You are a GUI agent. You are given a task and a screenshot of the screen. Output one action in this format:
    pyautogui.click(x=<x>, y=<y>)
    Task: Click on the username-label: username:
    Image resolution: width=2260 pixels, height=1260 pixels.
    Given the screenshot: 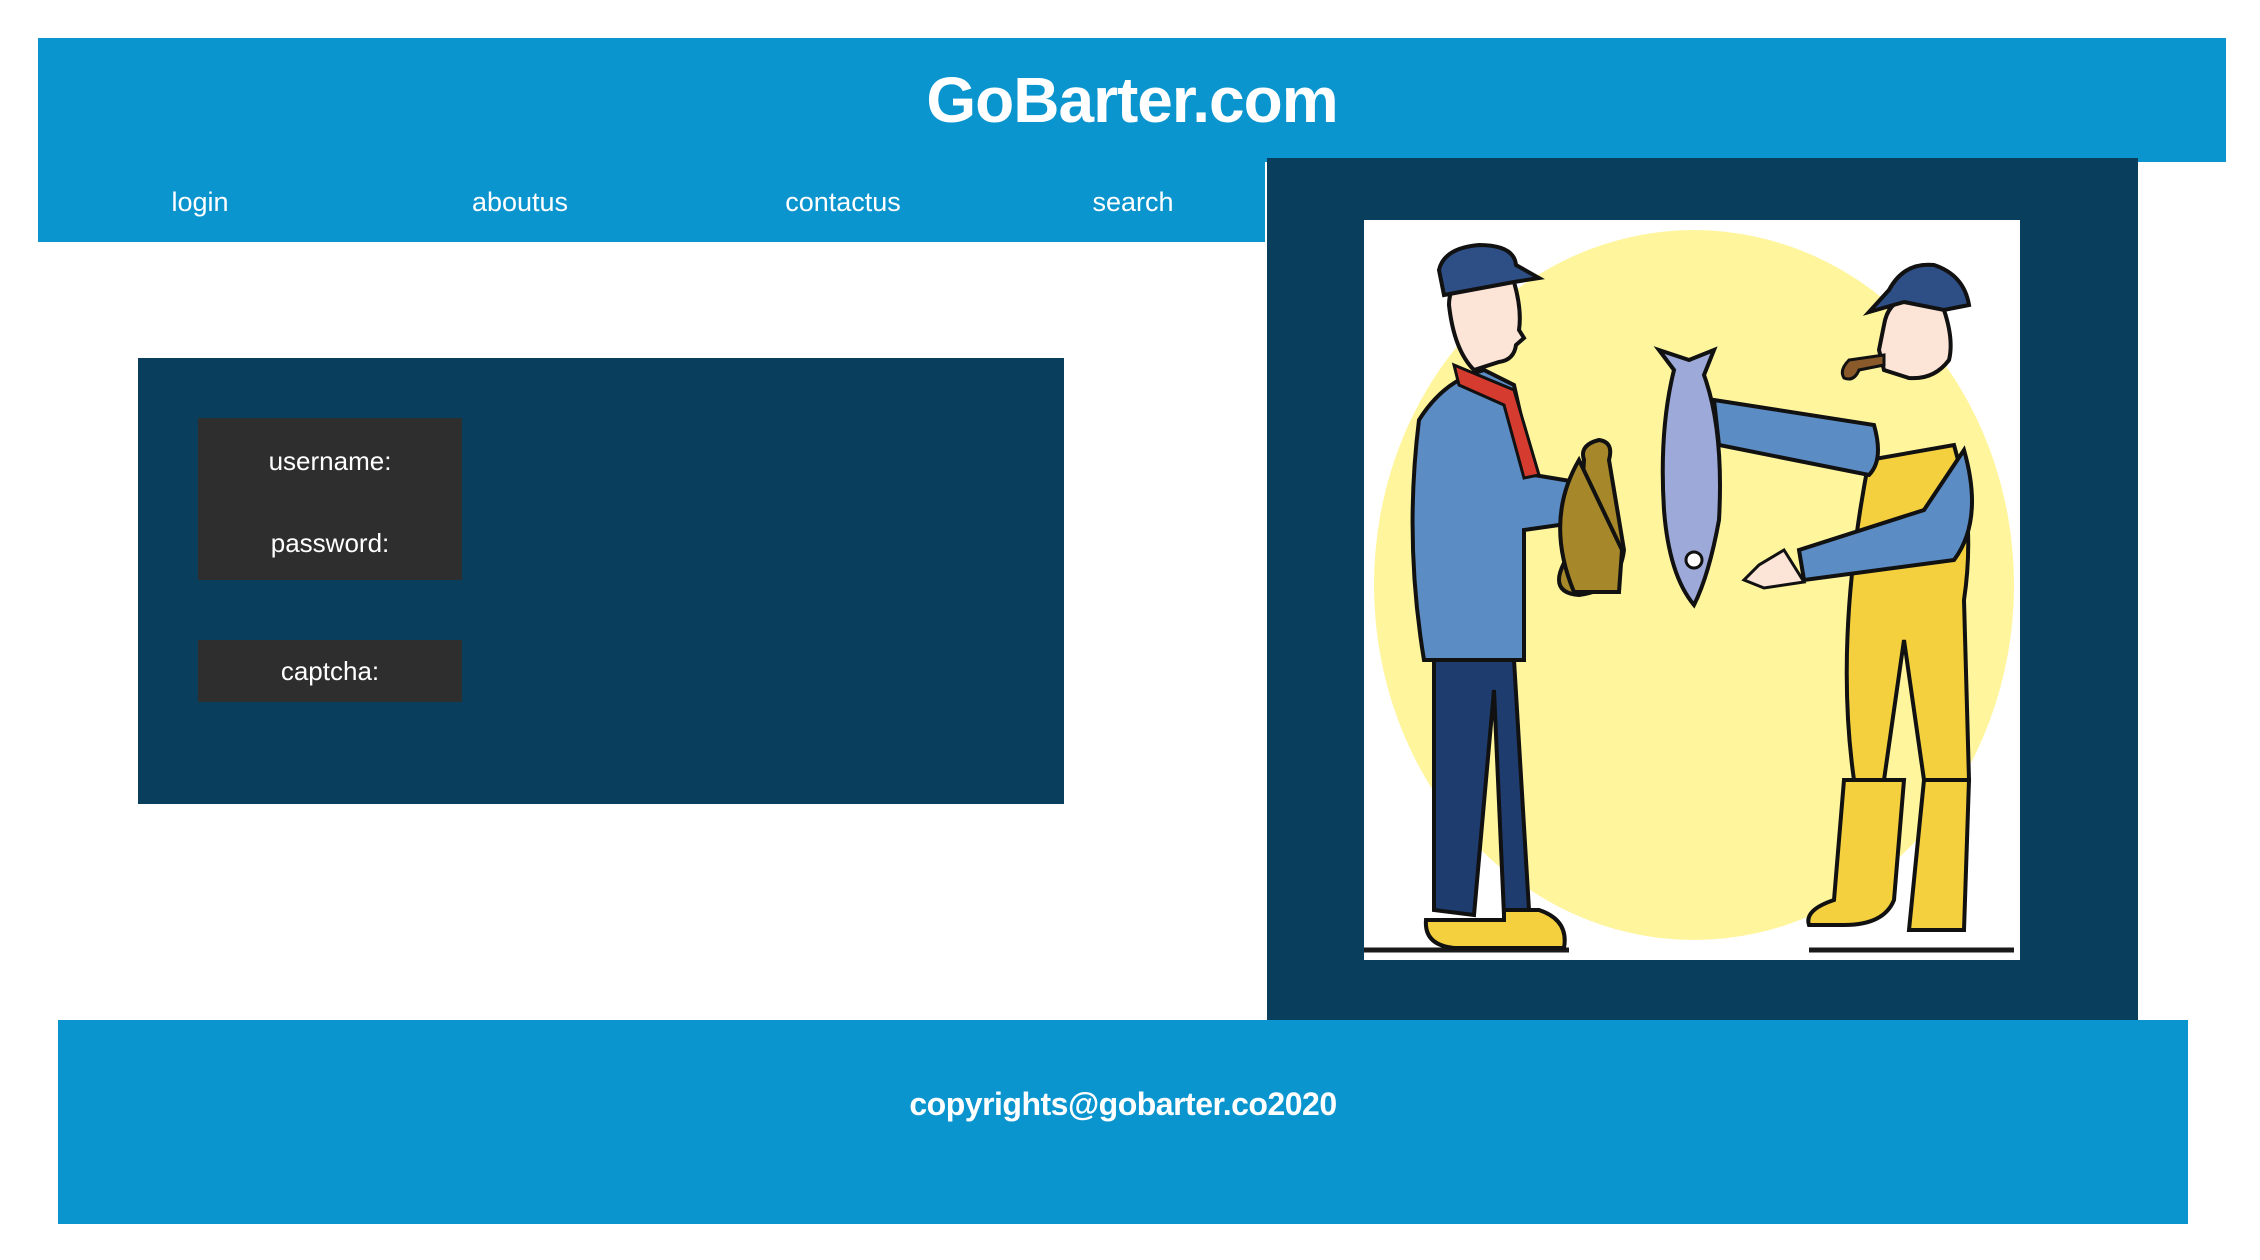 What is the action you would take?
    pyautogui.click(x=330, y=461)
    